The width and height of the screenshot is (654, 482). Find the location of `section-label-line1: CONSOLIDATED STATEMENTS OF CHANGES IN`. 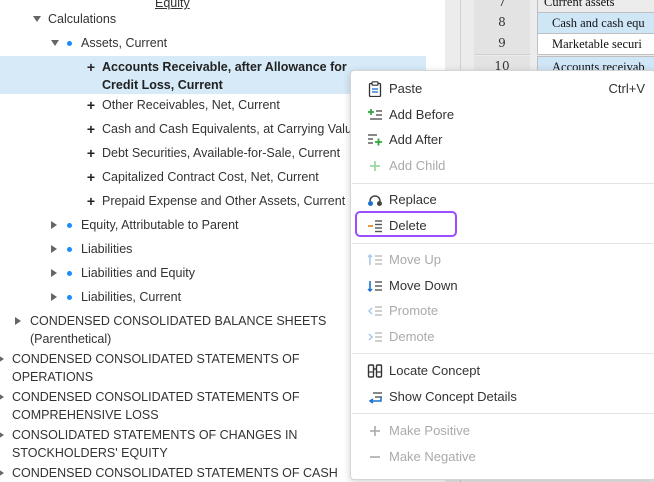

section-label-line1: CONSOLIDATED STATEMENTS OF CHANGES IN is located at coordinates (155, 435).